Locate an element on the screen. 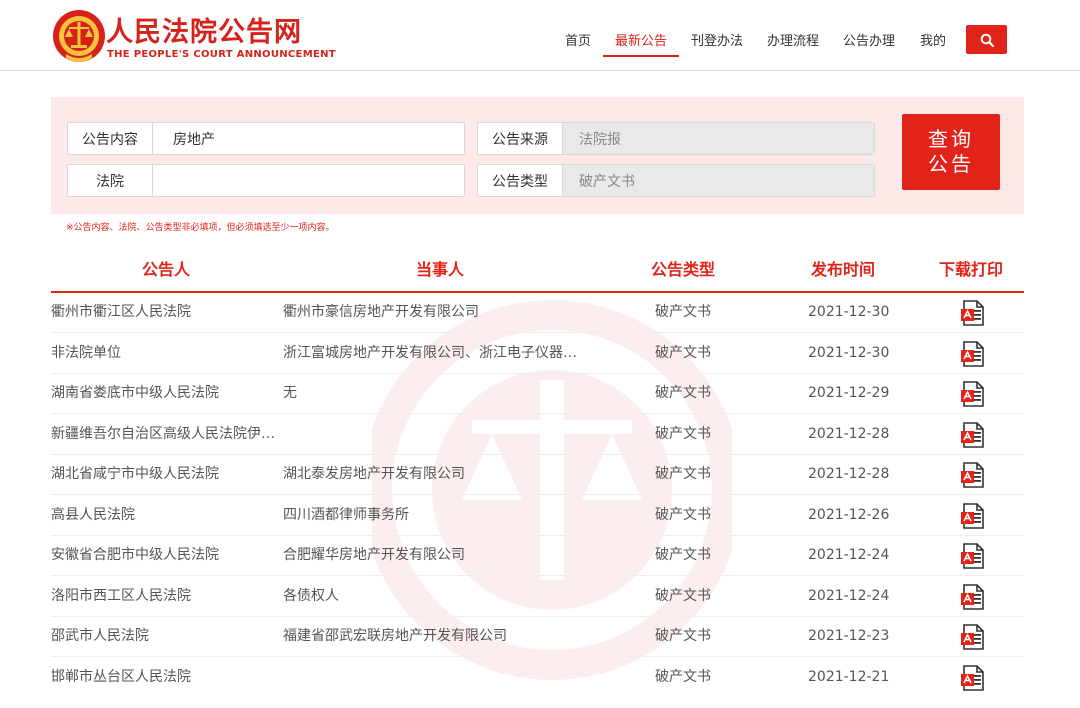 The width and height of the screenshot is (1080, 708). nav-latest: 最新公告 is located at coordinates (641, 39).